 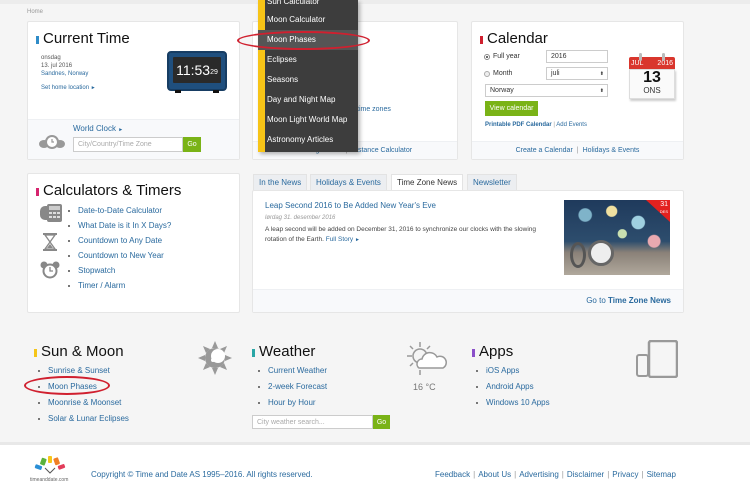 I want to click on stopwatch-link: Stopwatch, so click(x=96, y=270).